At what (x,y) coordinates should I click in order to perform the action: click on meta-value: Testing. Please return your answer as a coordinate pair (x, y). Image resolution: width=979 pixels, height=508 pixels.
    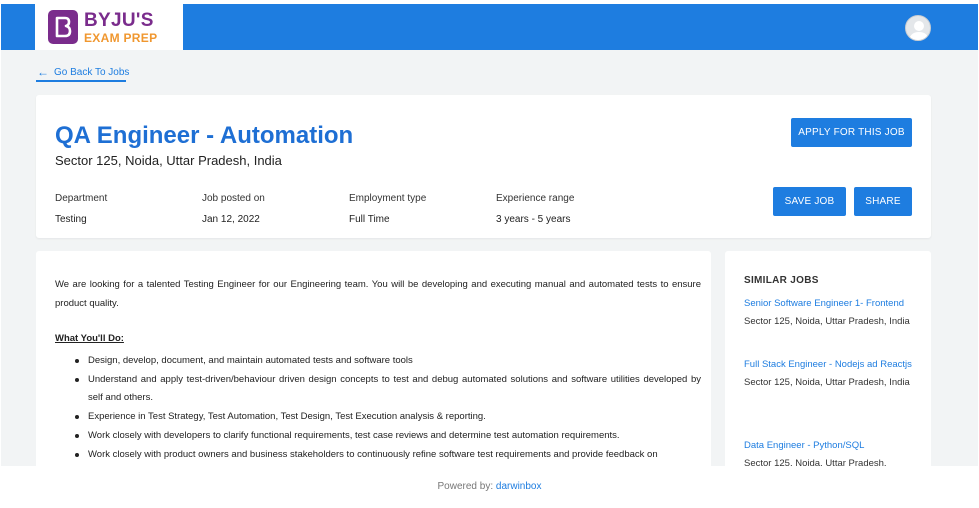
    Looking at the image, I should click on (71, 219).